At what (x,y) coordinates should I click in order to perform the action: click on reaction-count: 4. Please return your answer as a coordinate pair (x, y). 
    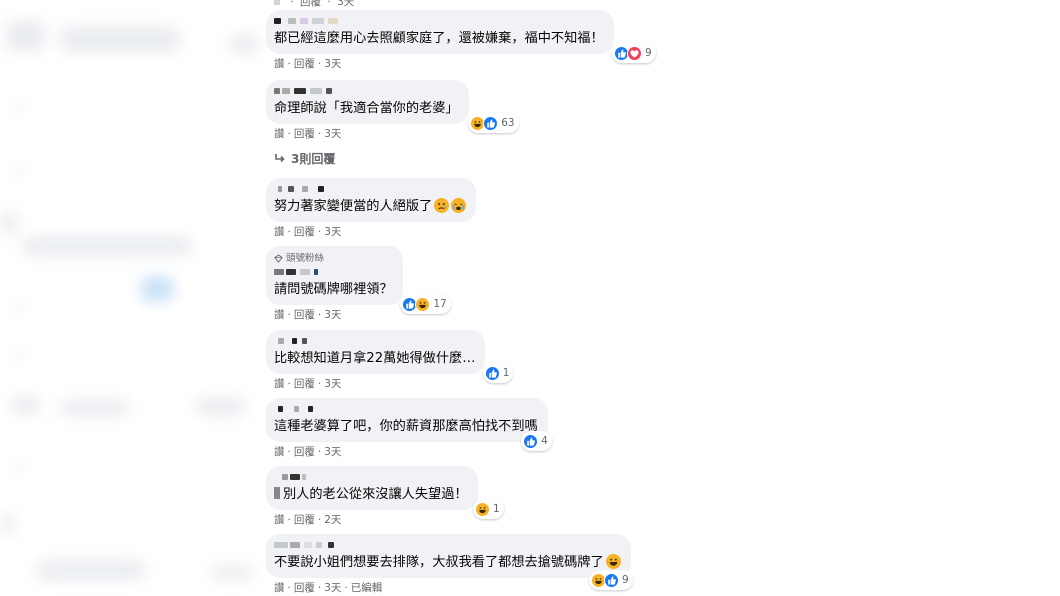
    Looking at the image, I should click on (544, 440).